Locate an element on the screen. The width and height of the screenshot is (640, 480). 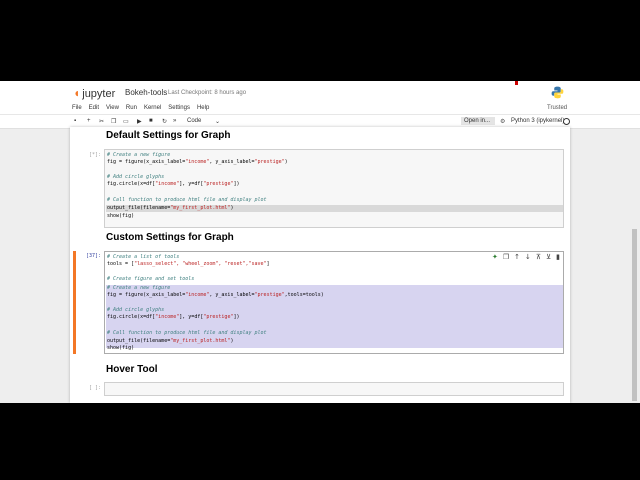
add-cell-icon: + is located at coordinates (89, 121).